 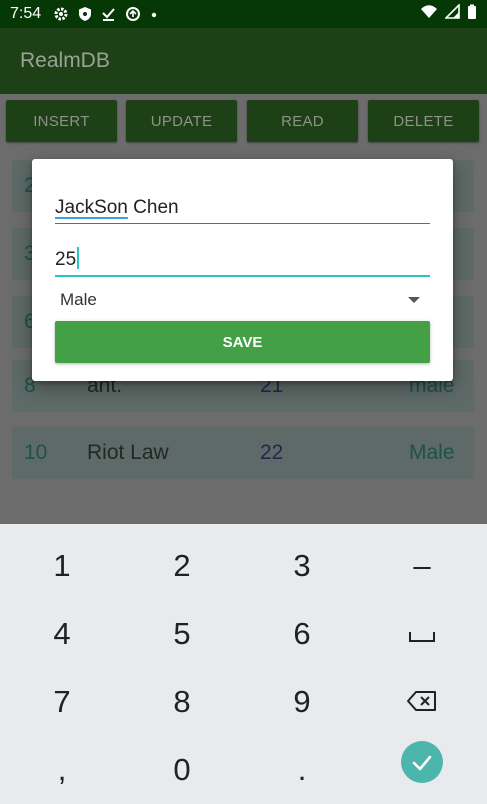 I want to click on data-saver-icon, so click(x=133, y=14).